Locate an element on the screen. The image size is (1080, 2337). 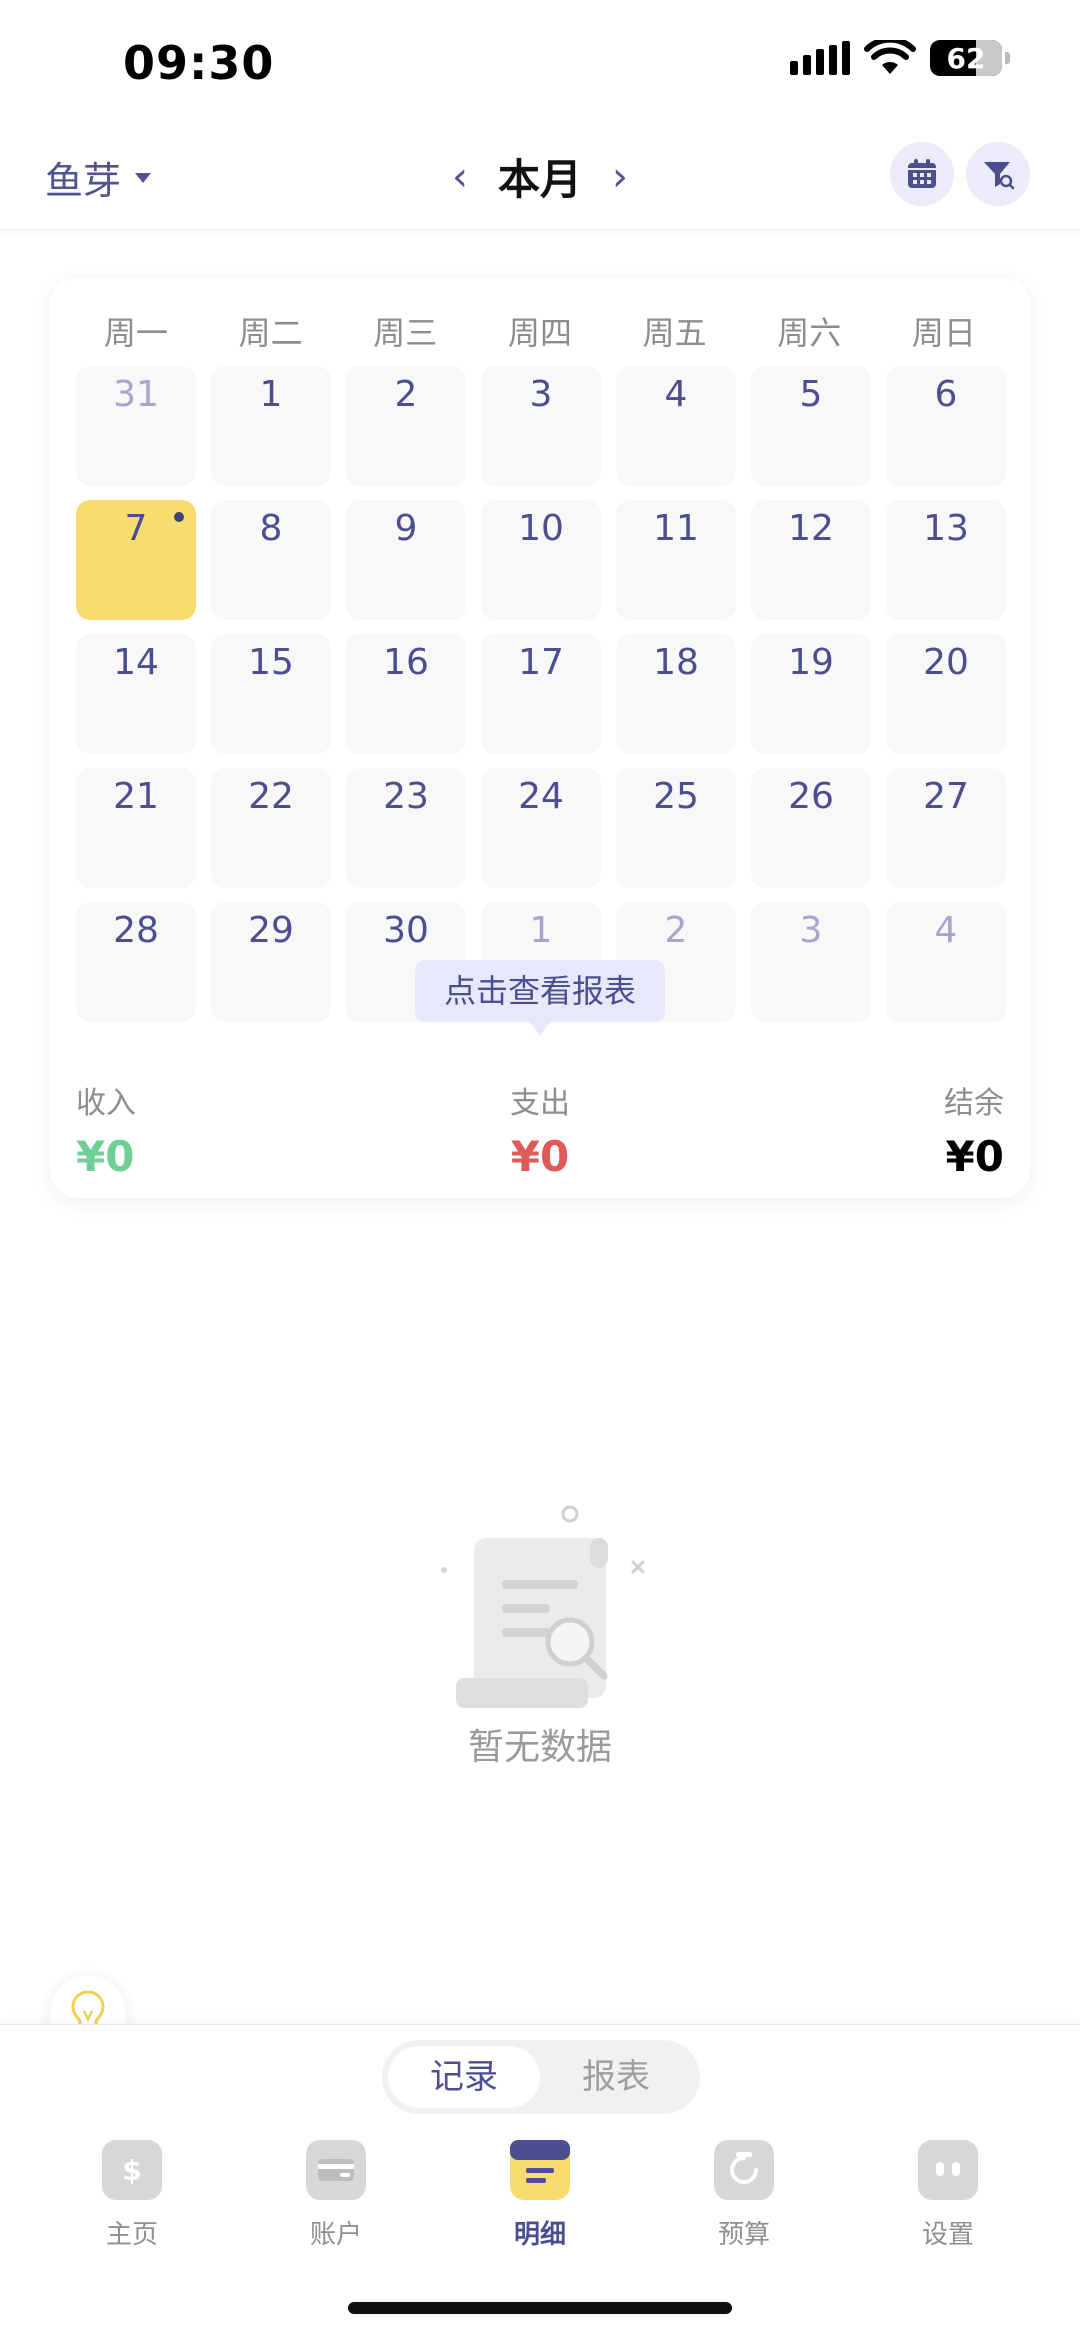
calendar-day: 12 is located at coordinates (811, 560).